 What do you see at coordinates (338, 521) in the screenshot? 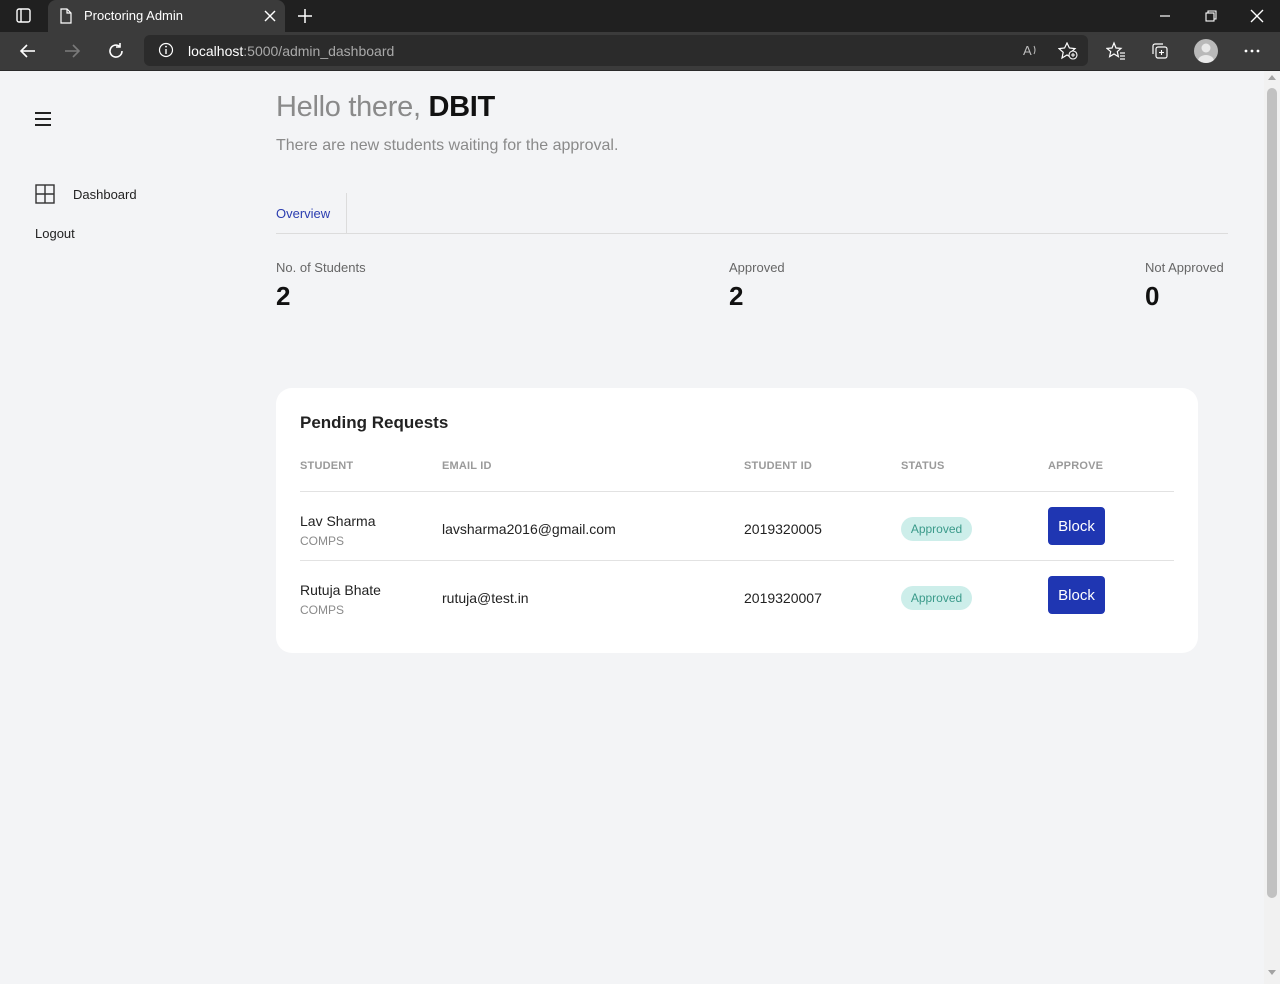
I see `student-name: Lav Sharma` at bounding box center [338, 521].